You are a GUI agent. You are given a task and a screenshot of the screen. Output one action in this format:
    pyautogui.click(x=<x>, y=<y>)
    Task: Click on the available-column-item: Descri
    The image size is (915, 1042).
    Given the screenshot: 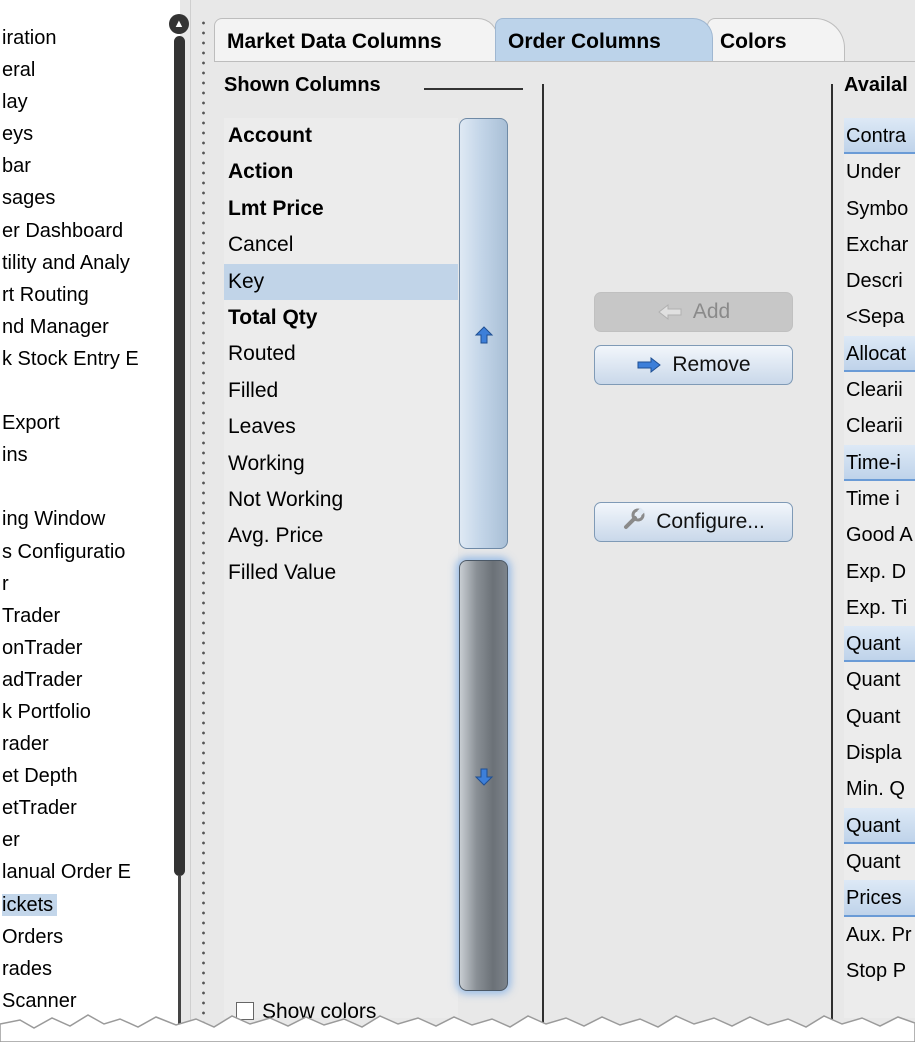 What is the action you would take?
    pyautogui.click(x=879, y=281)
    